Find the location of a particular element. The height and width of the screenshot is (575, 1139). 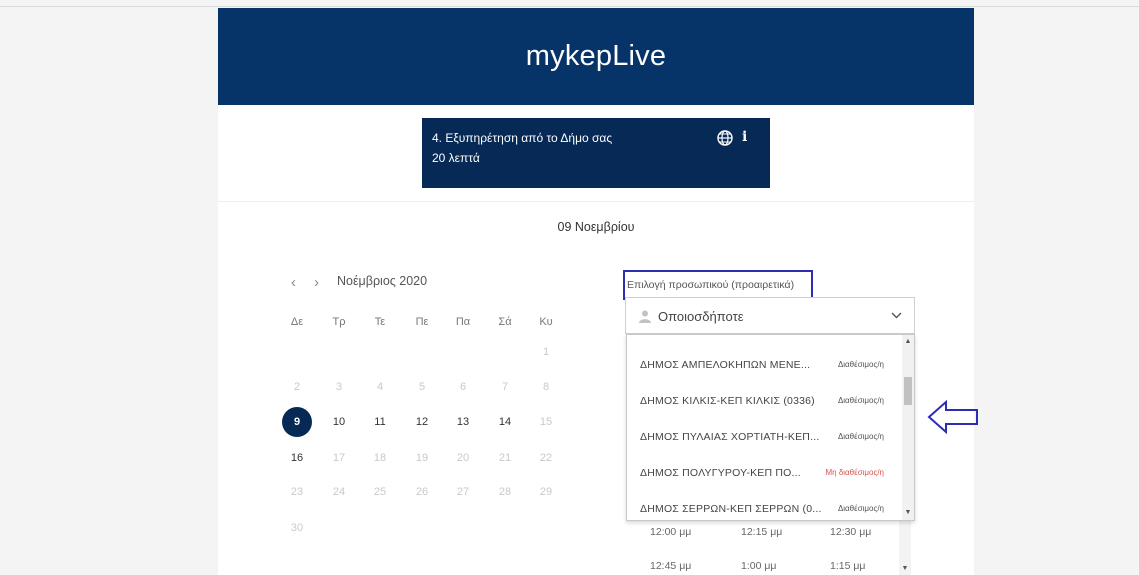

weekday-label: Πα is located at coordinates (463, 322).